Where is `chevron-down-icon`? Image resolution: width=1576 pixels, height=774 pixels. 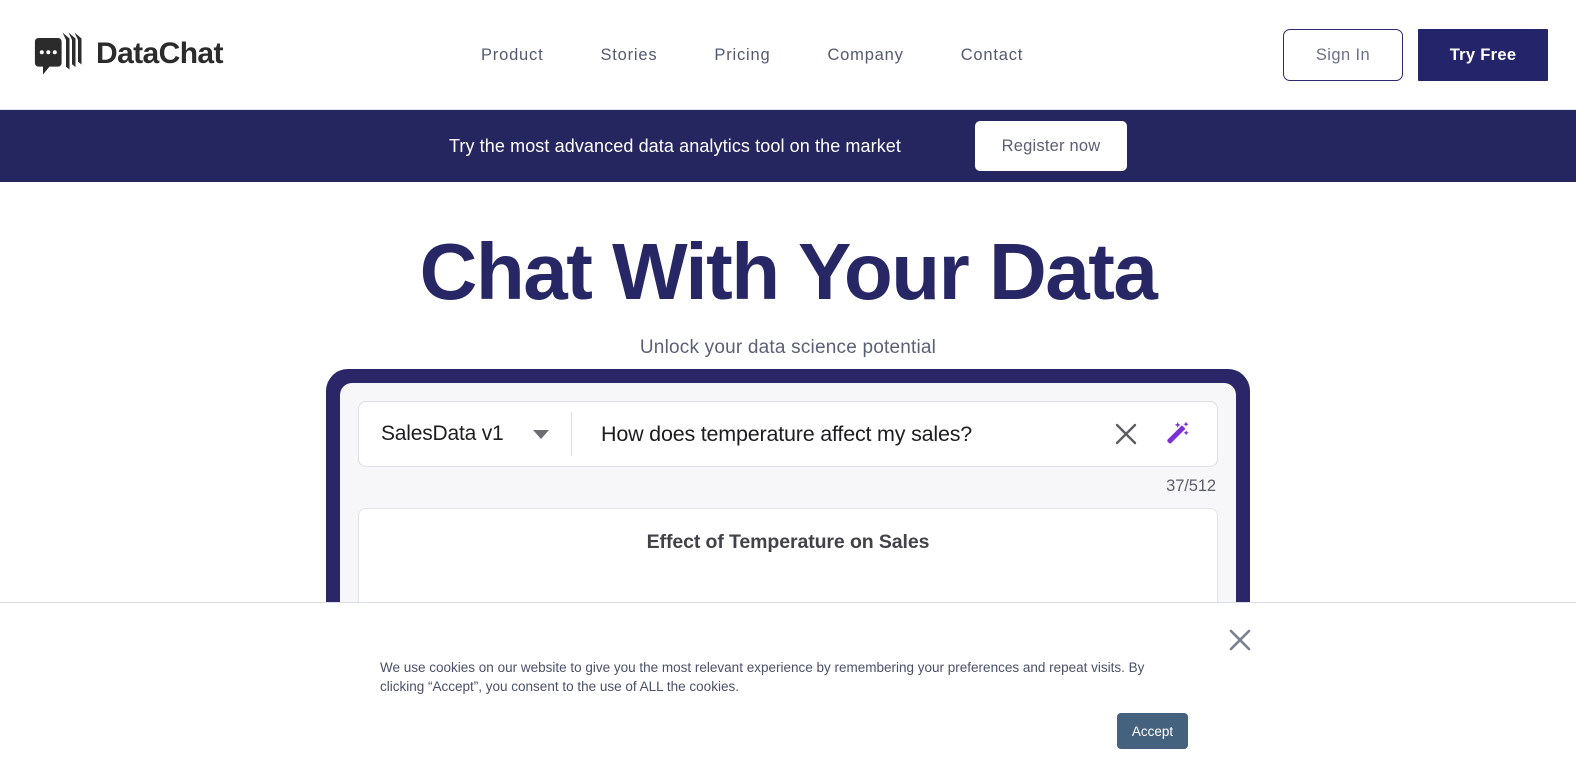 chevron-down-icon is located at coordinates (541, 434).